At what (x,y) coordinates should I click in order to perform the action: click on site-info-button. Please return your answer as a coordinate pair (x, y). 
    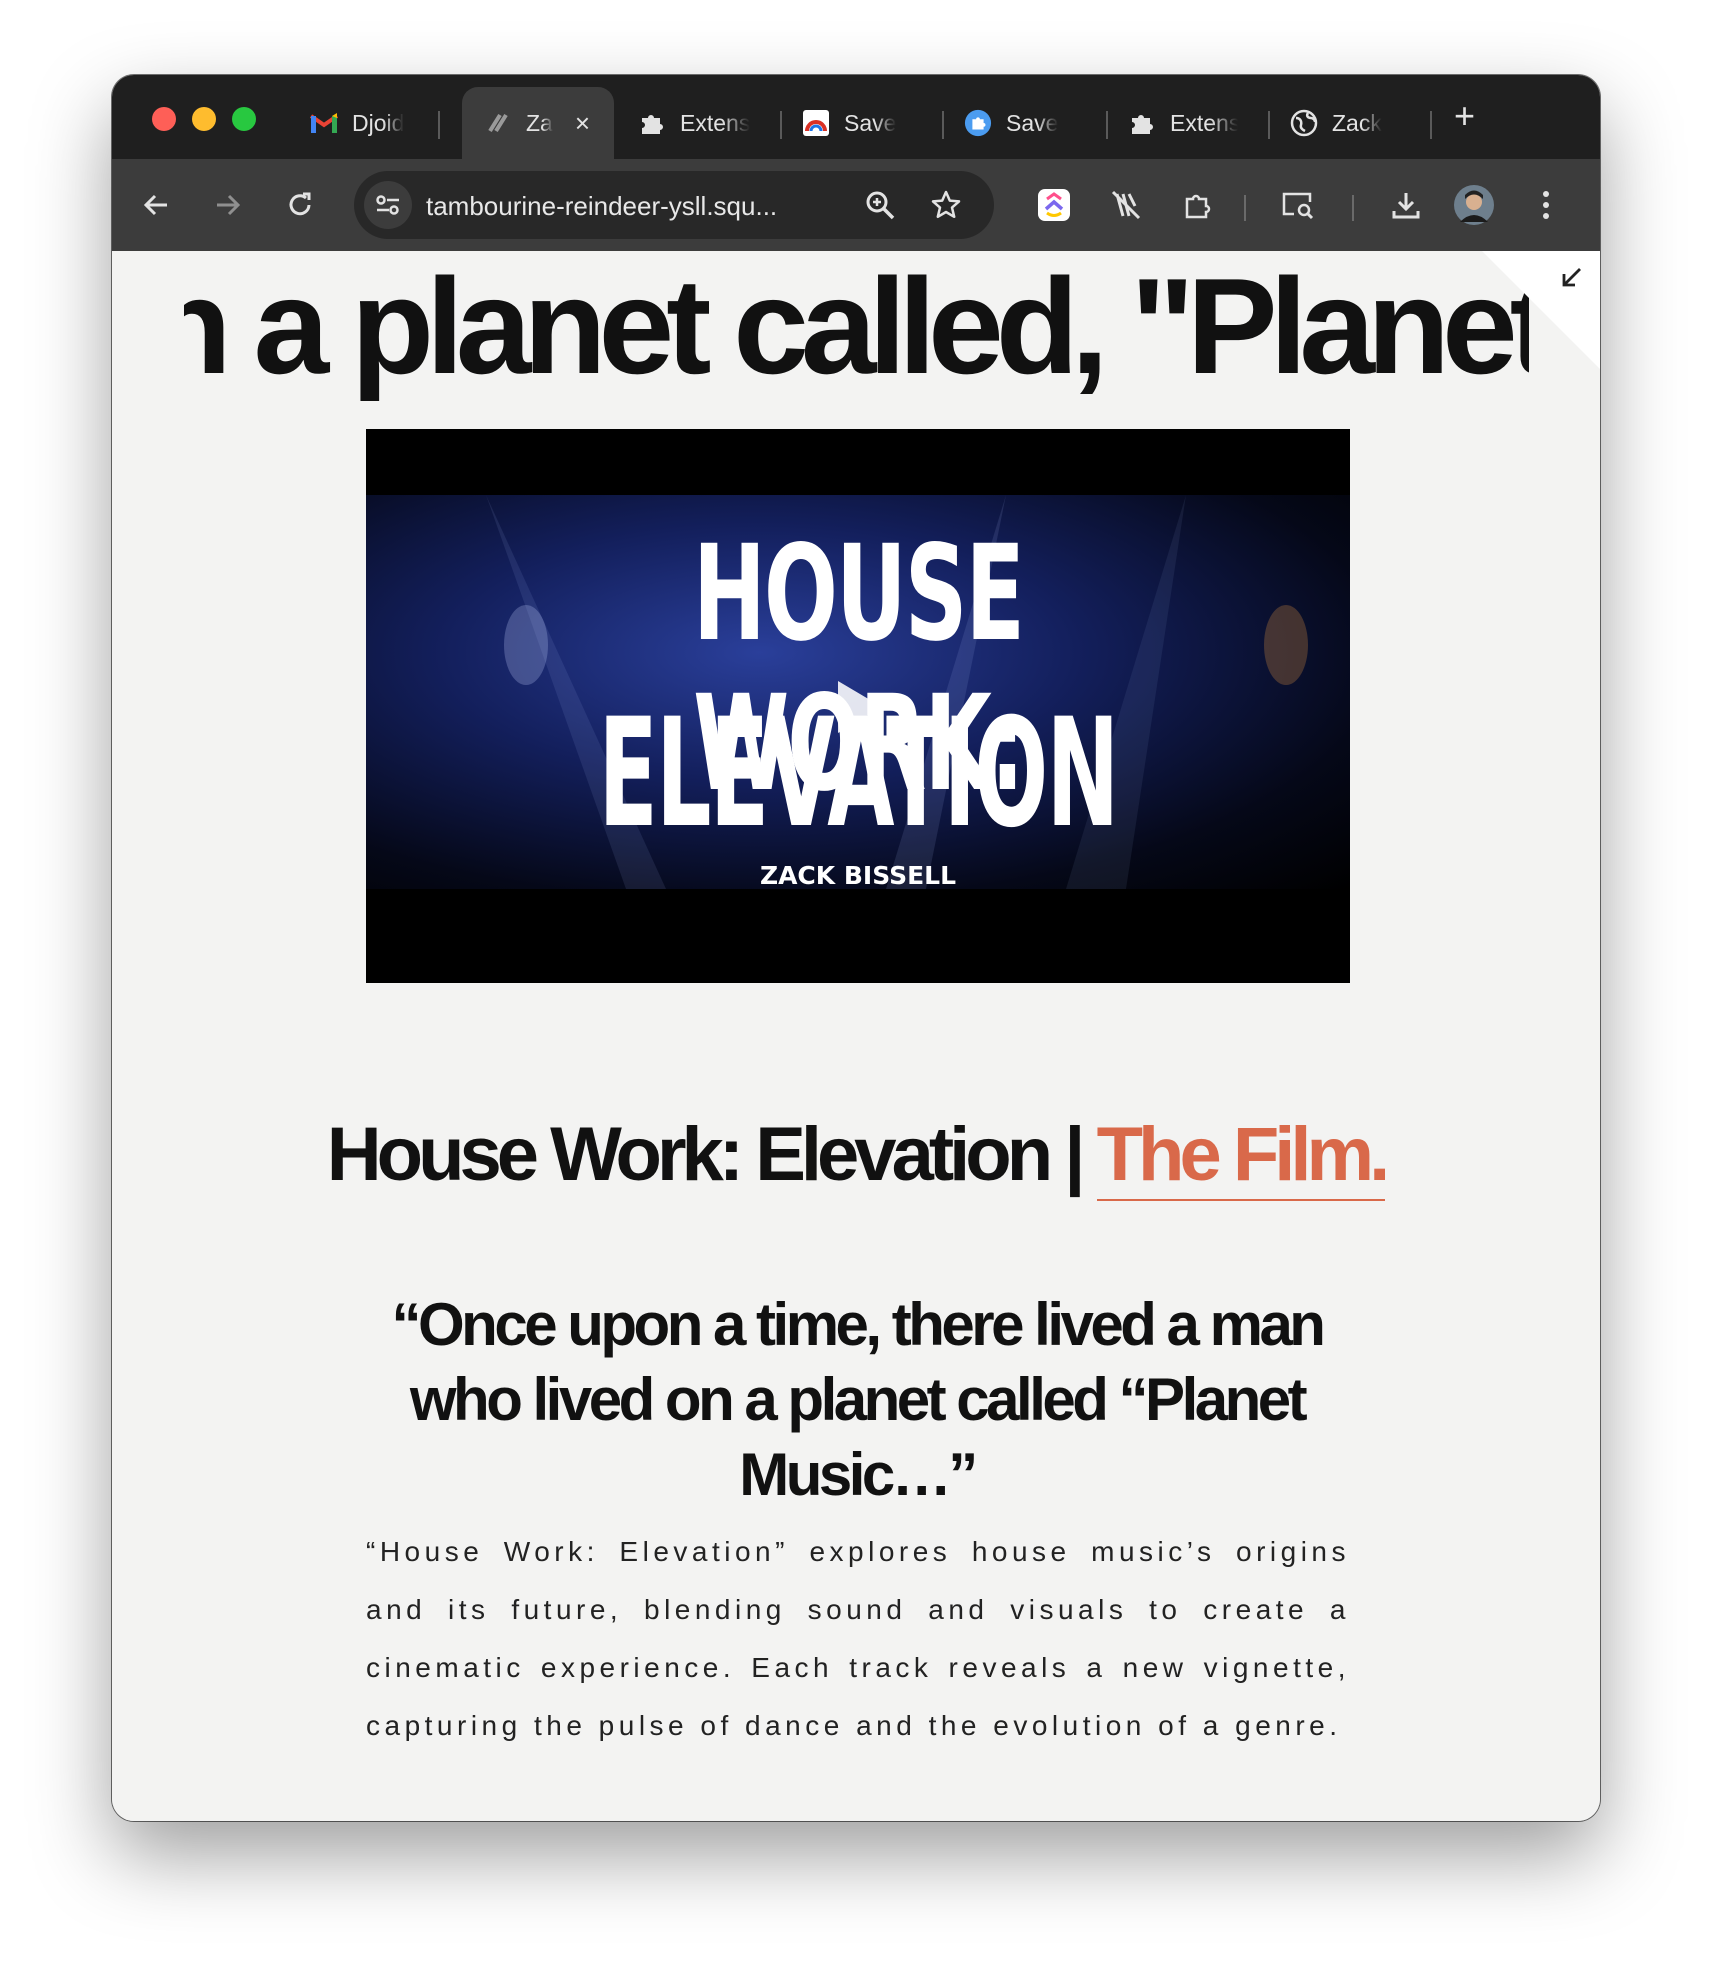
    Looking at the image, I should click on (388, 205).